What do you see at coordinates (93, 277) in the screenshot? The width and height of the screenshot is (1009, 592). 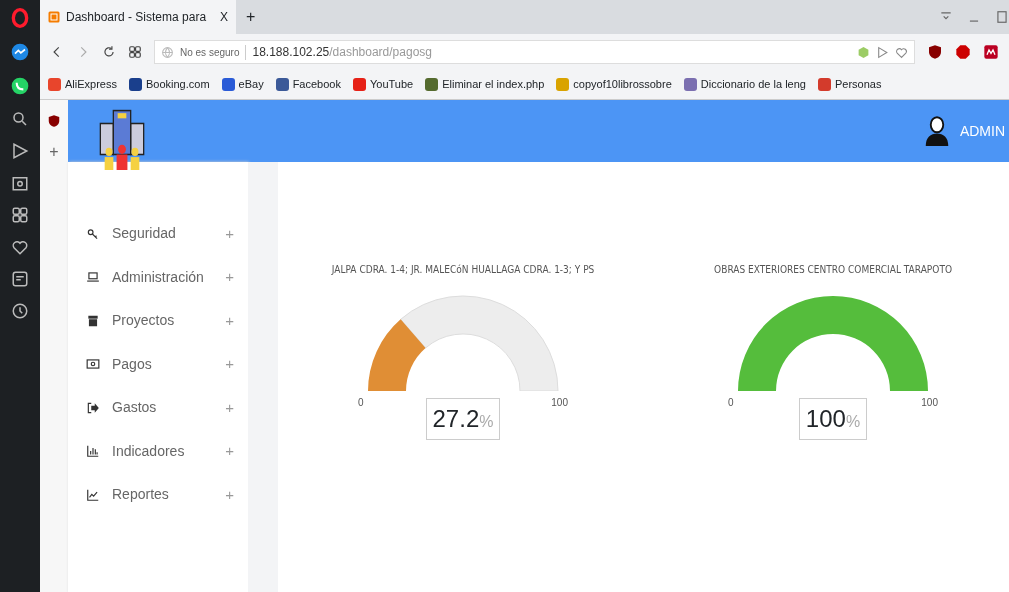 I see `laptop-icon` at bounding box center [93, 277].